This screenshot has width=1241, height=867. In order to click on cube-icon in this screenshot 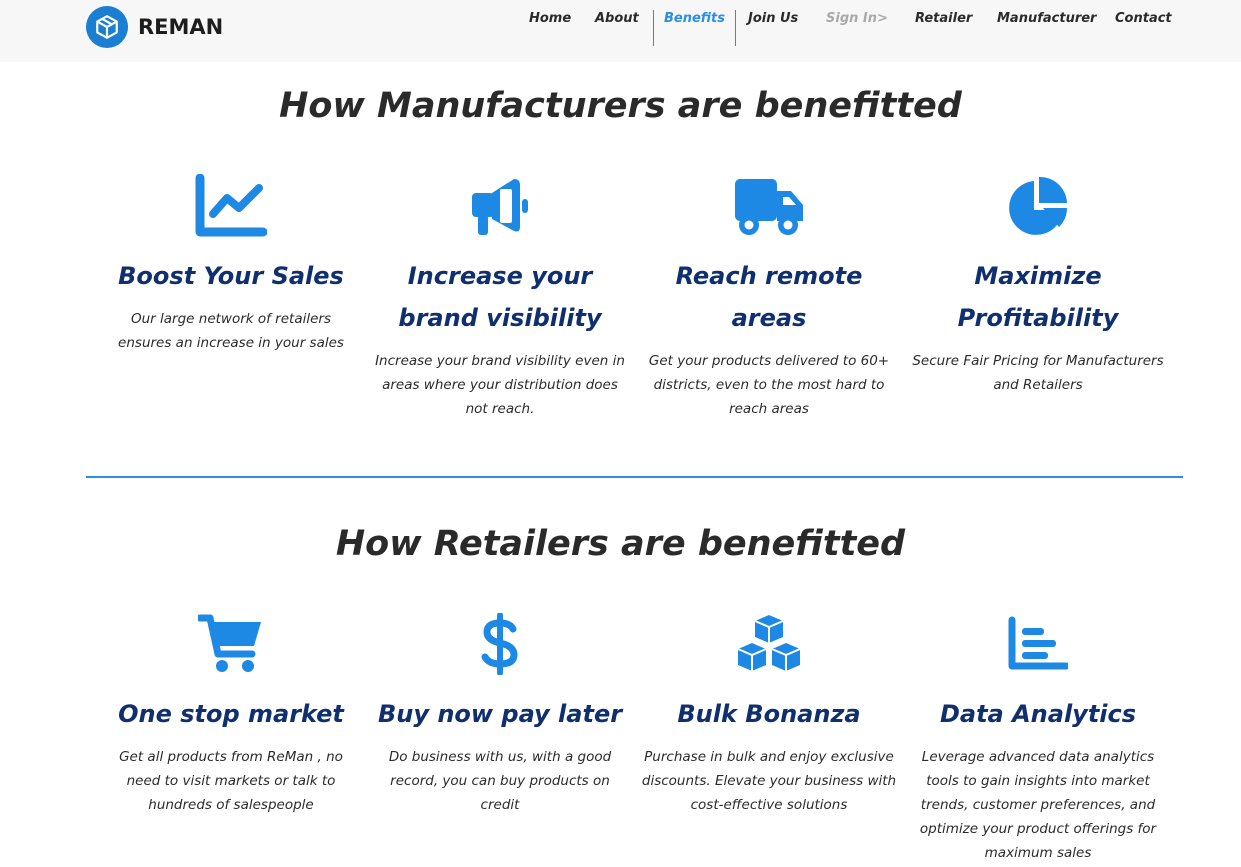, I will do `click(107, 27)`.